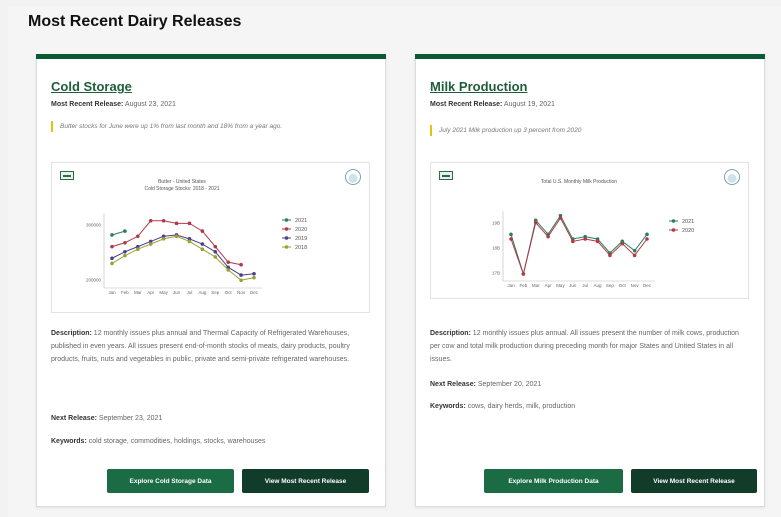  What do you see at coordinates (496, 248) in the screenshot?
I see `y-tick-label: 18B` at bounding box center [496, 248].